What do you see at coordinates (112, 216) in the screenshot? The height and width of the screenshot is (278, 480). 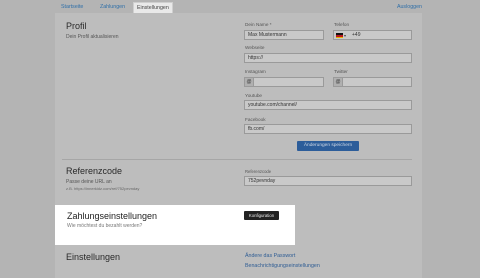 I see `payment-title: Zahlungseinstellungen` at bounding box center [112, 216].